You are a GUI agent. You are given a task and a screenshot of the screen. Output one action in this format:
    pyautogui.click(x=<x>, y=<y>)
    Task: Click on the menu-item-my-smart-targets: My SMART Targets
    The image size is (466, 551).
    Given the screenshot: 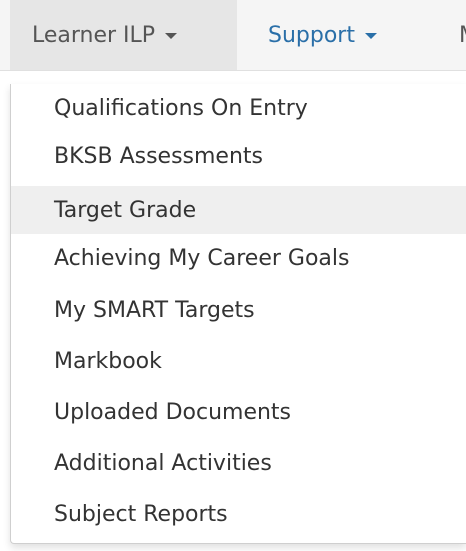 What is the action you would take?
    pyautogui.click(x=238, y=310)
    